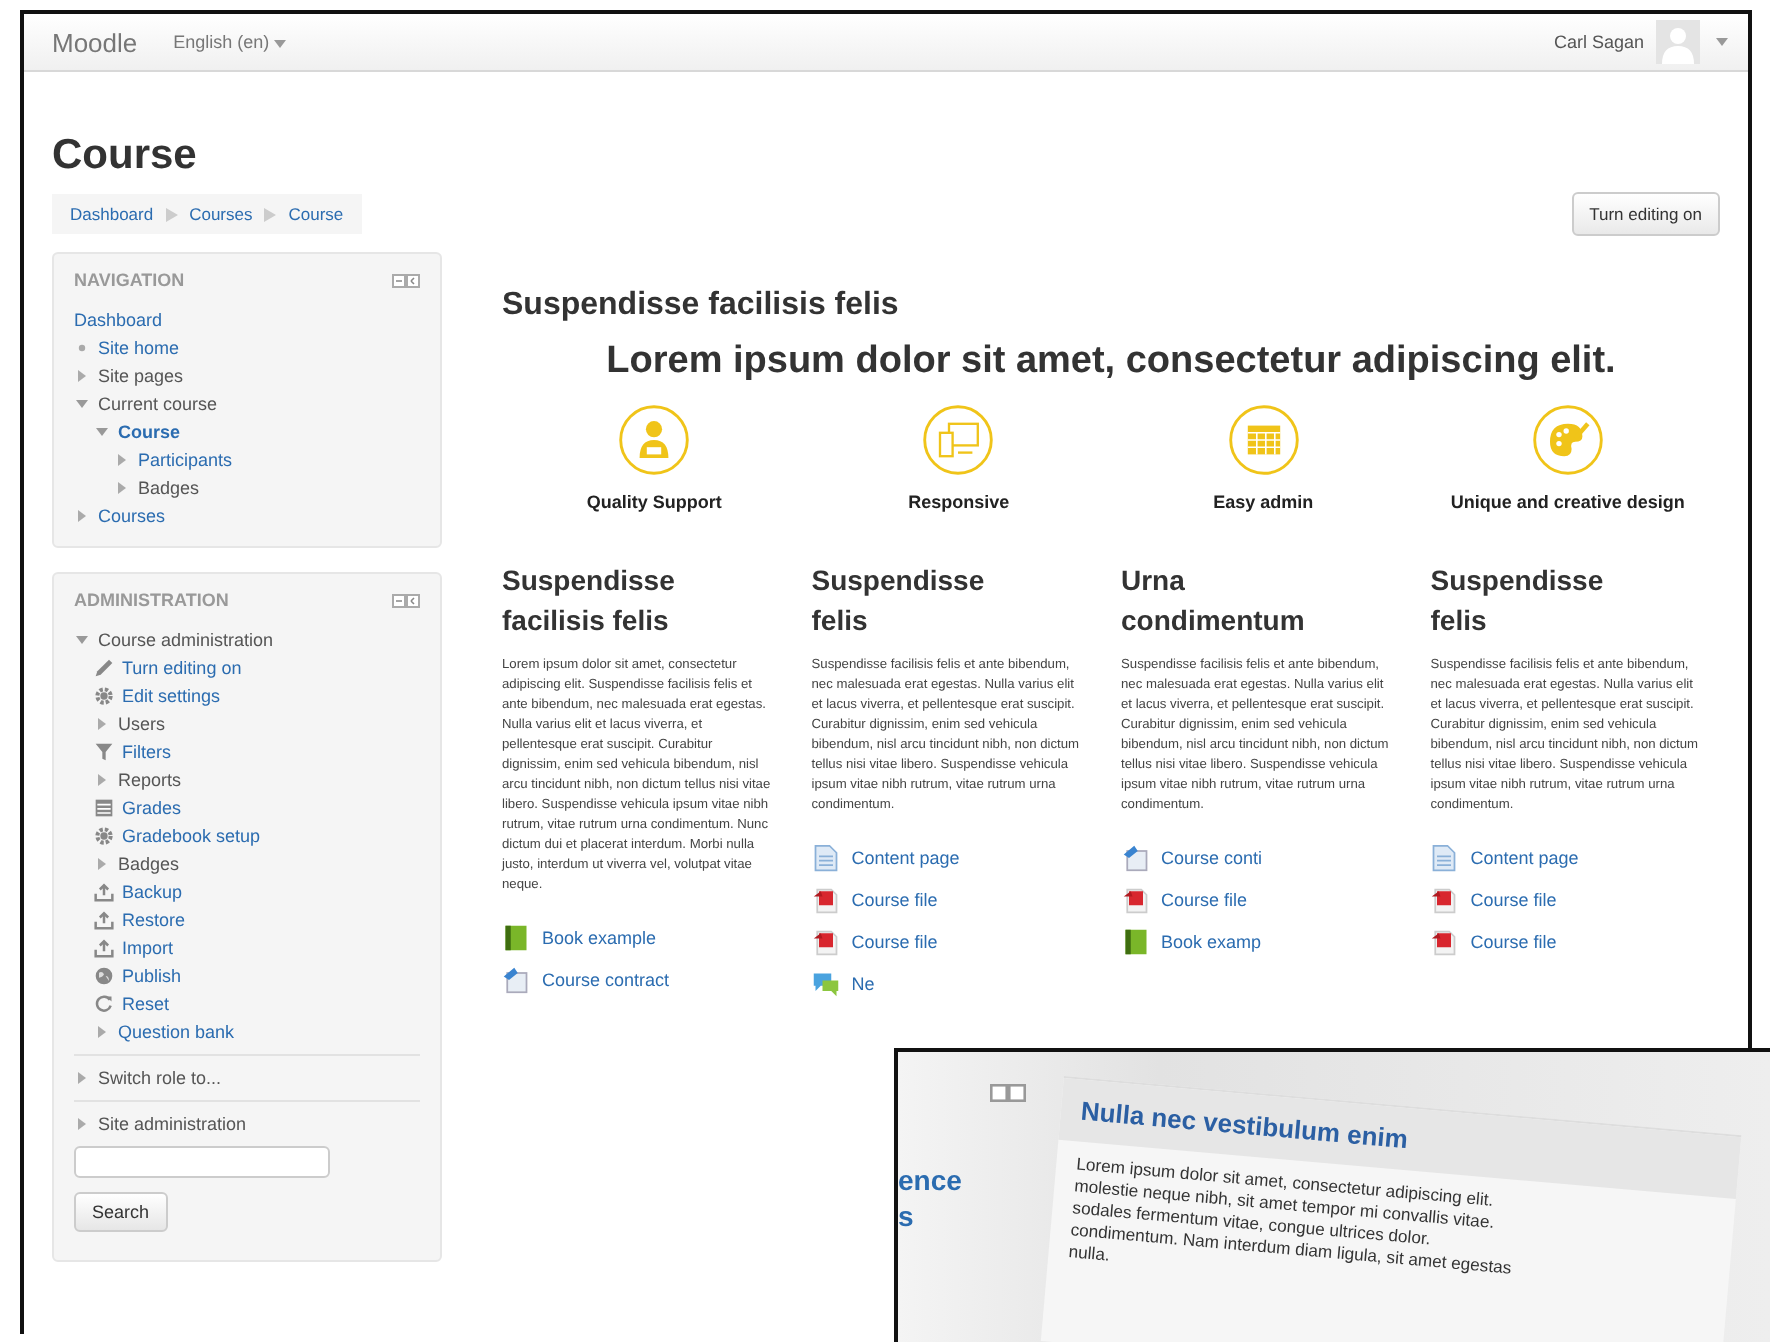  What do you see at coordinates (186, 640) in the screenshot?
I see `admin-item: Course administration` at bounding box center [186, 640].